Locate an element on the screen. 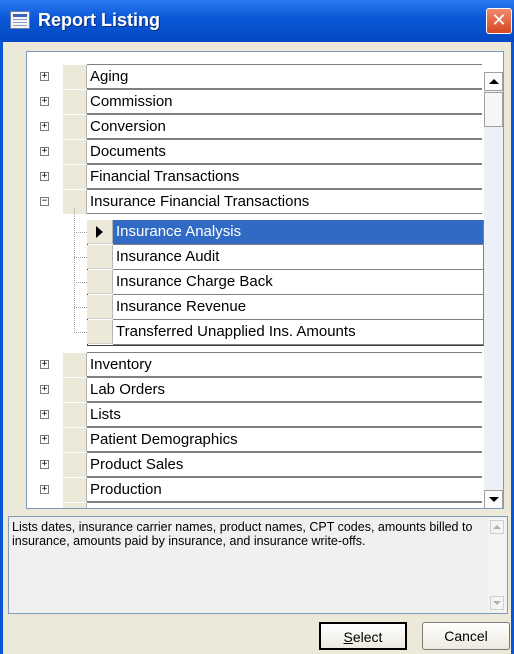 The height and width of the screenshot is (654, 514). tree-row-label: Lists is located at coordinates (284, 415).